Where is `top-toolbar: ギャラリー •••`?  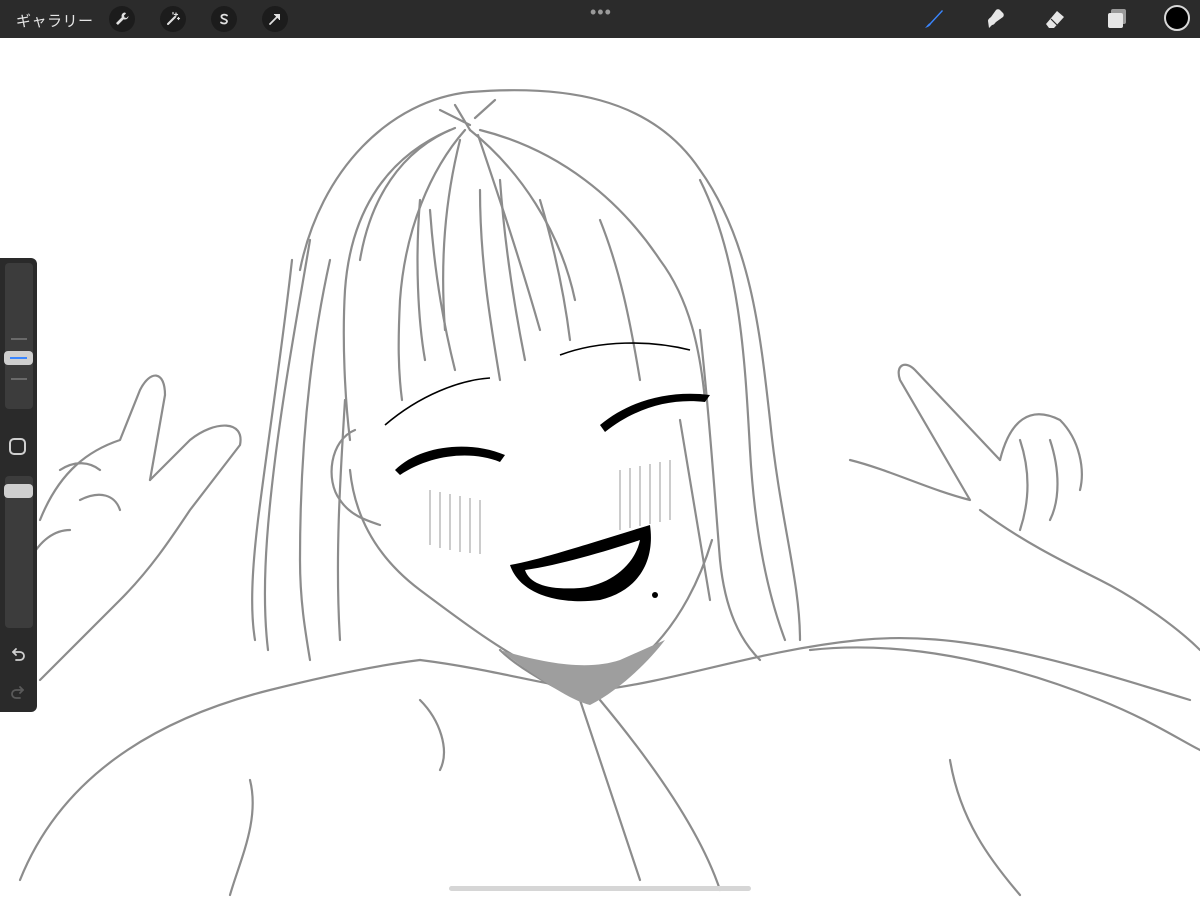 top-toolbar: ギャラリー ••• is located at coordinates (600, 19).